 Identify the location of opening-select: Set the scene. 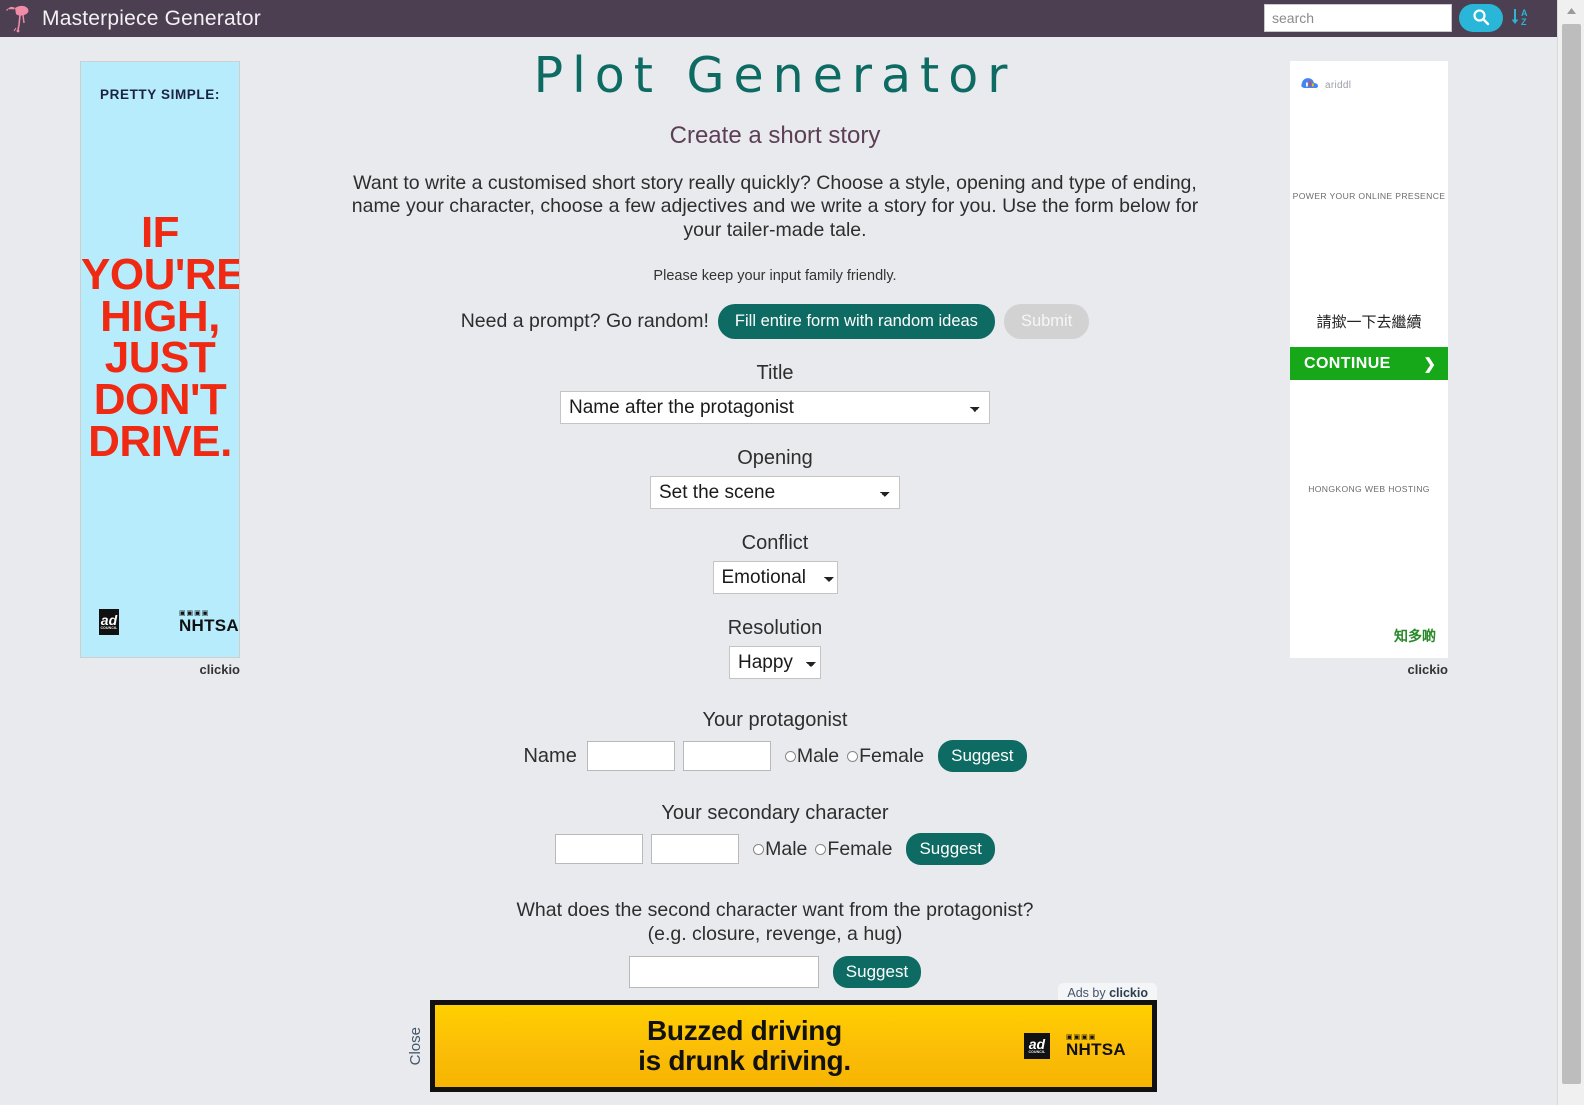
(775, 493).